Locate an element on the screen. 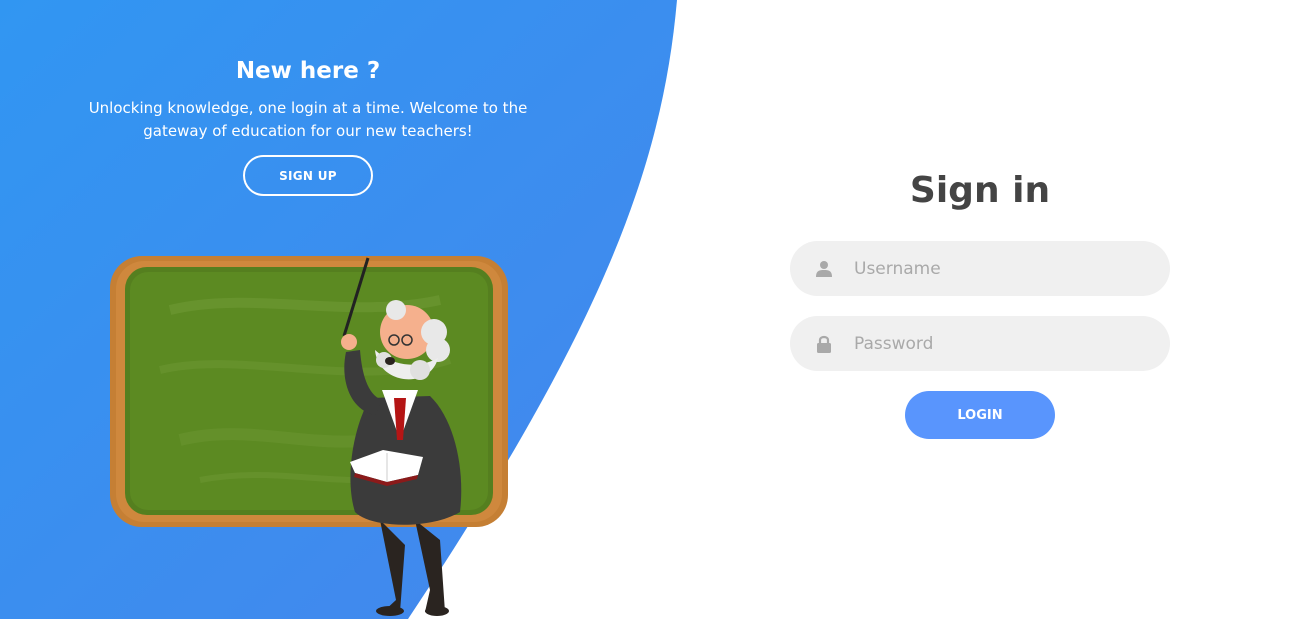 The width and height of the screenshot is (1302, 619). password-field is located at coordinates (980, 343).